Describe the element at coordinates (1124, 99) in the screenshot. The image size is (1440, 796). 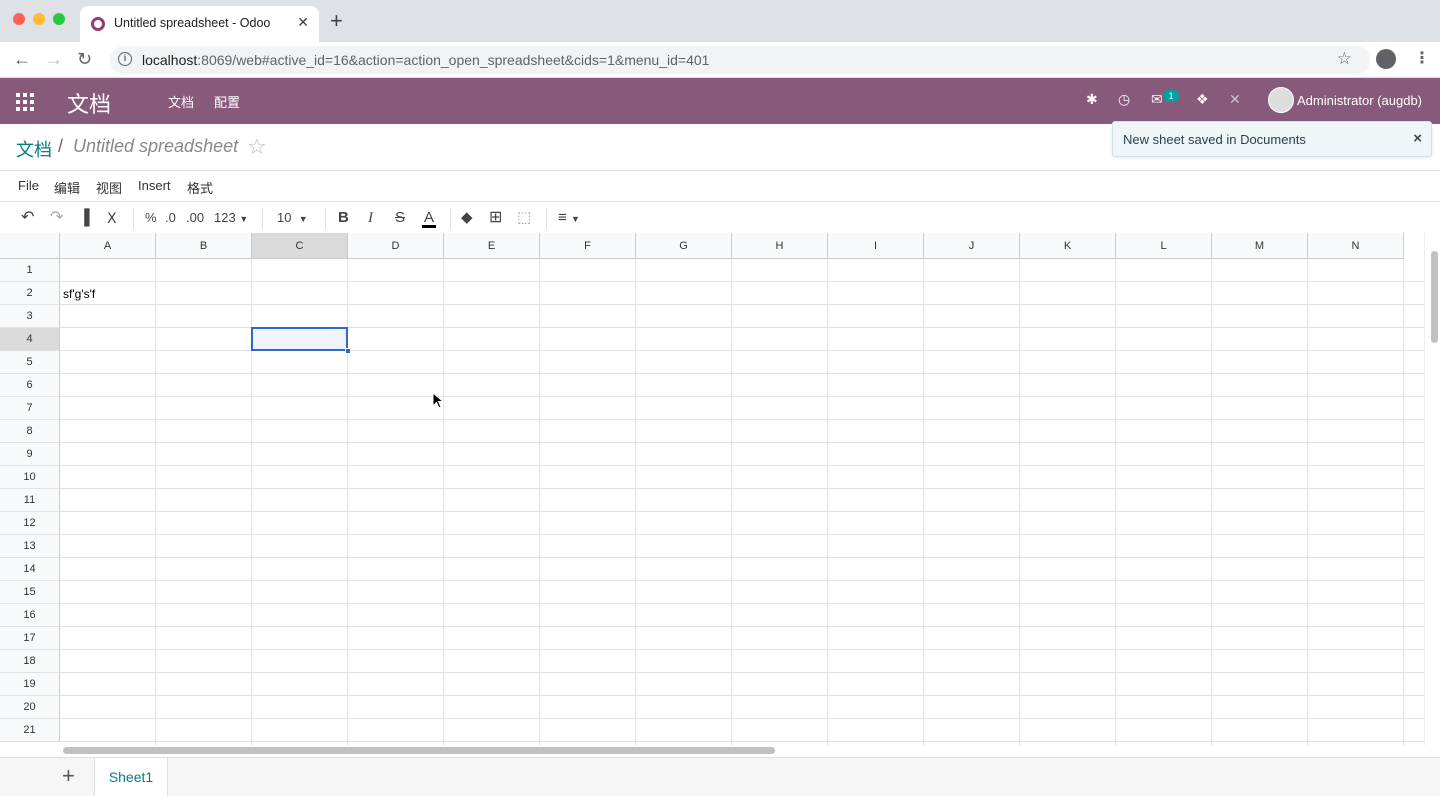
I see `activity-clock-icon: ◷` at that location.